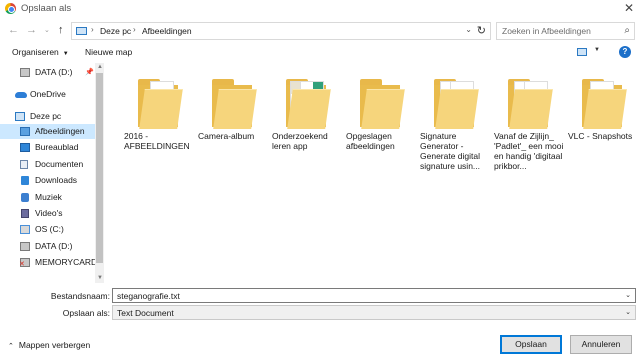  What do you see at coordinates (59, 164) in the screenshot?
I see `nav-item-label: Documenten` at bounding box center [59, 164].